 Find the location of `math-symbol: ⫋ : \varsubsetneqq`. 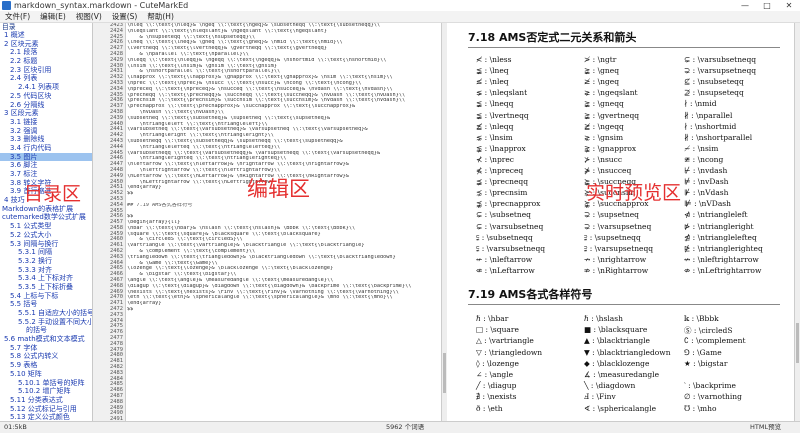

math-symbol: ⫋ : \varsubsetneqq is located at coordinates (510, 249).